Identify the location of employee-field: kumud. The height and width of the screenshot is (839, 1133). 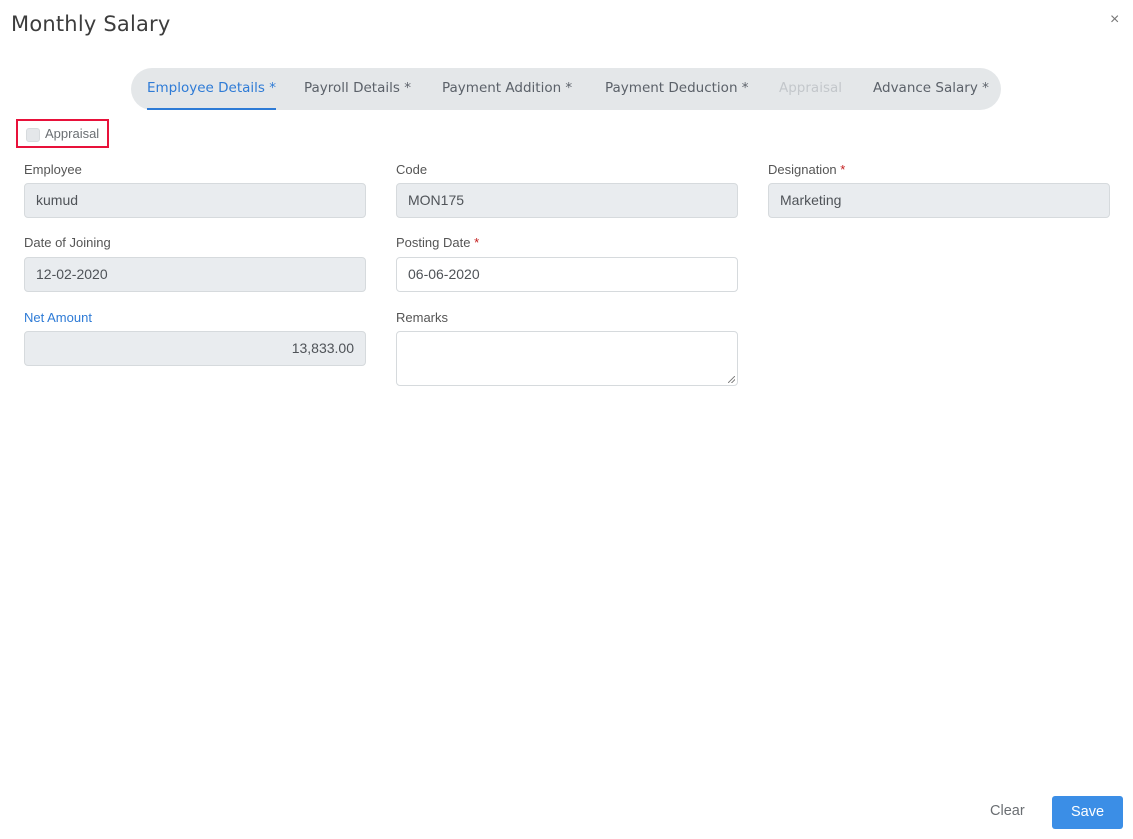
(195, 200).